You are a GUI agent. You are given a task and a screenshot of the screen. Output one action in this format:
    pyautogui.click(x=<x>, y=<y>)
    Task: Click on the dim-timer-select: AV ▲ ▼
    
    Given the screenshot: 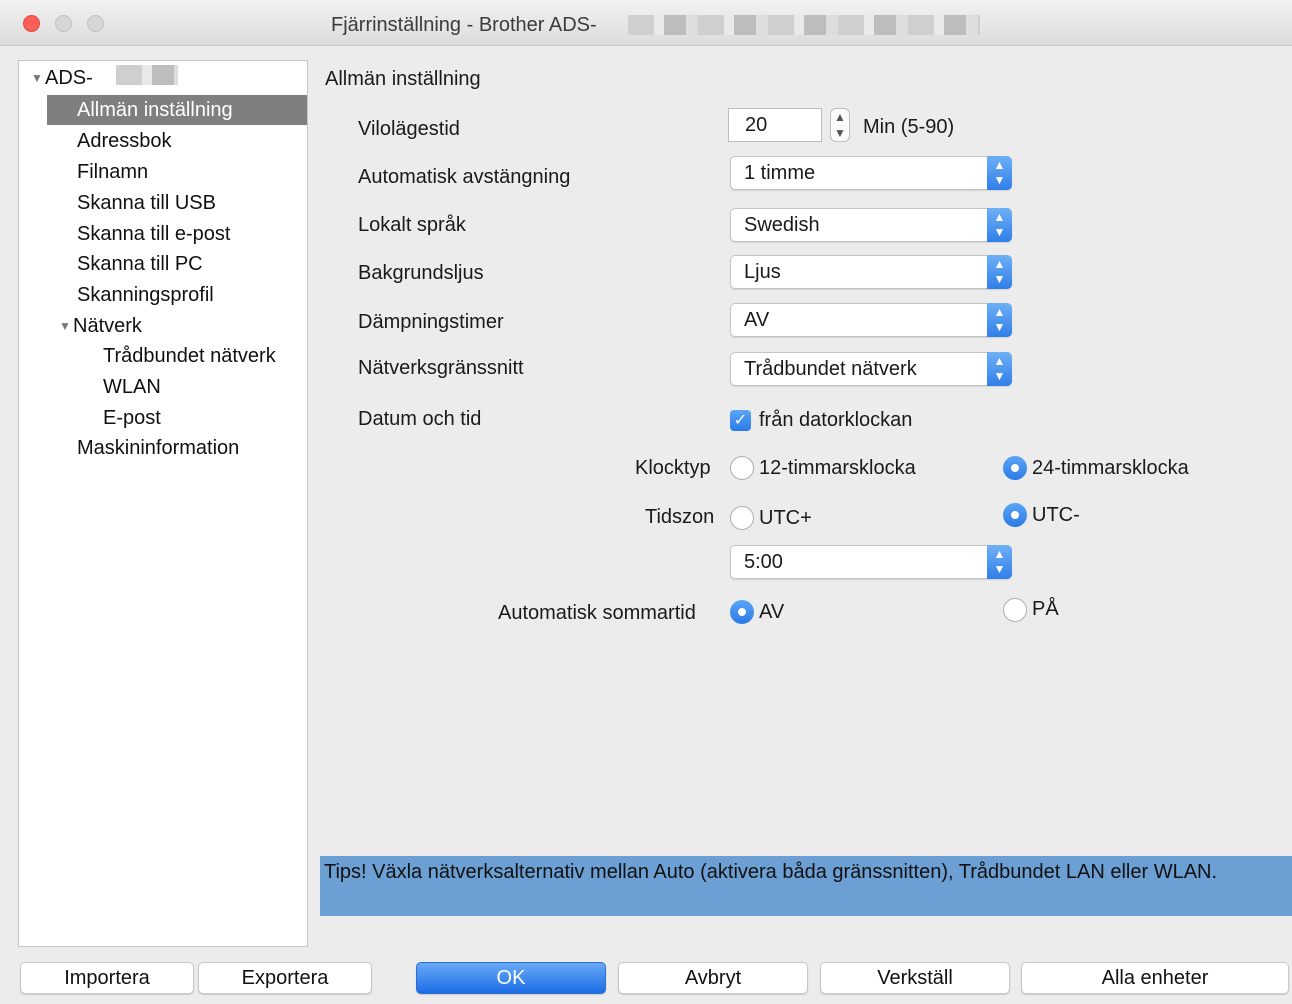 What is the action you would take?
    pyautogui.click(x=871, y=320)
    